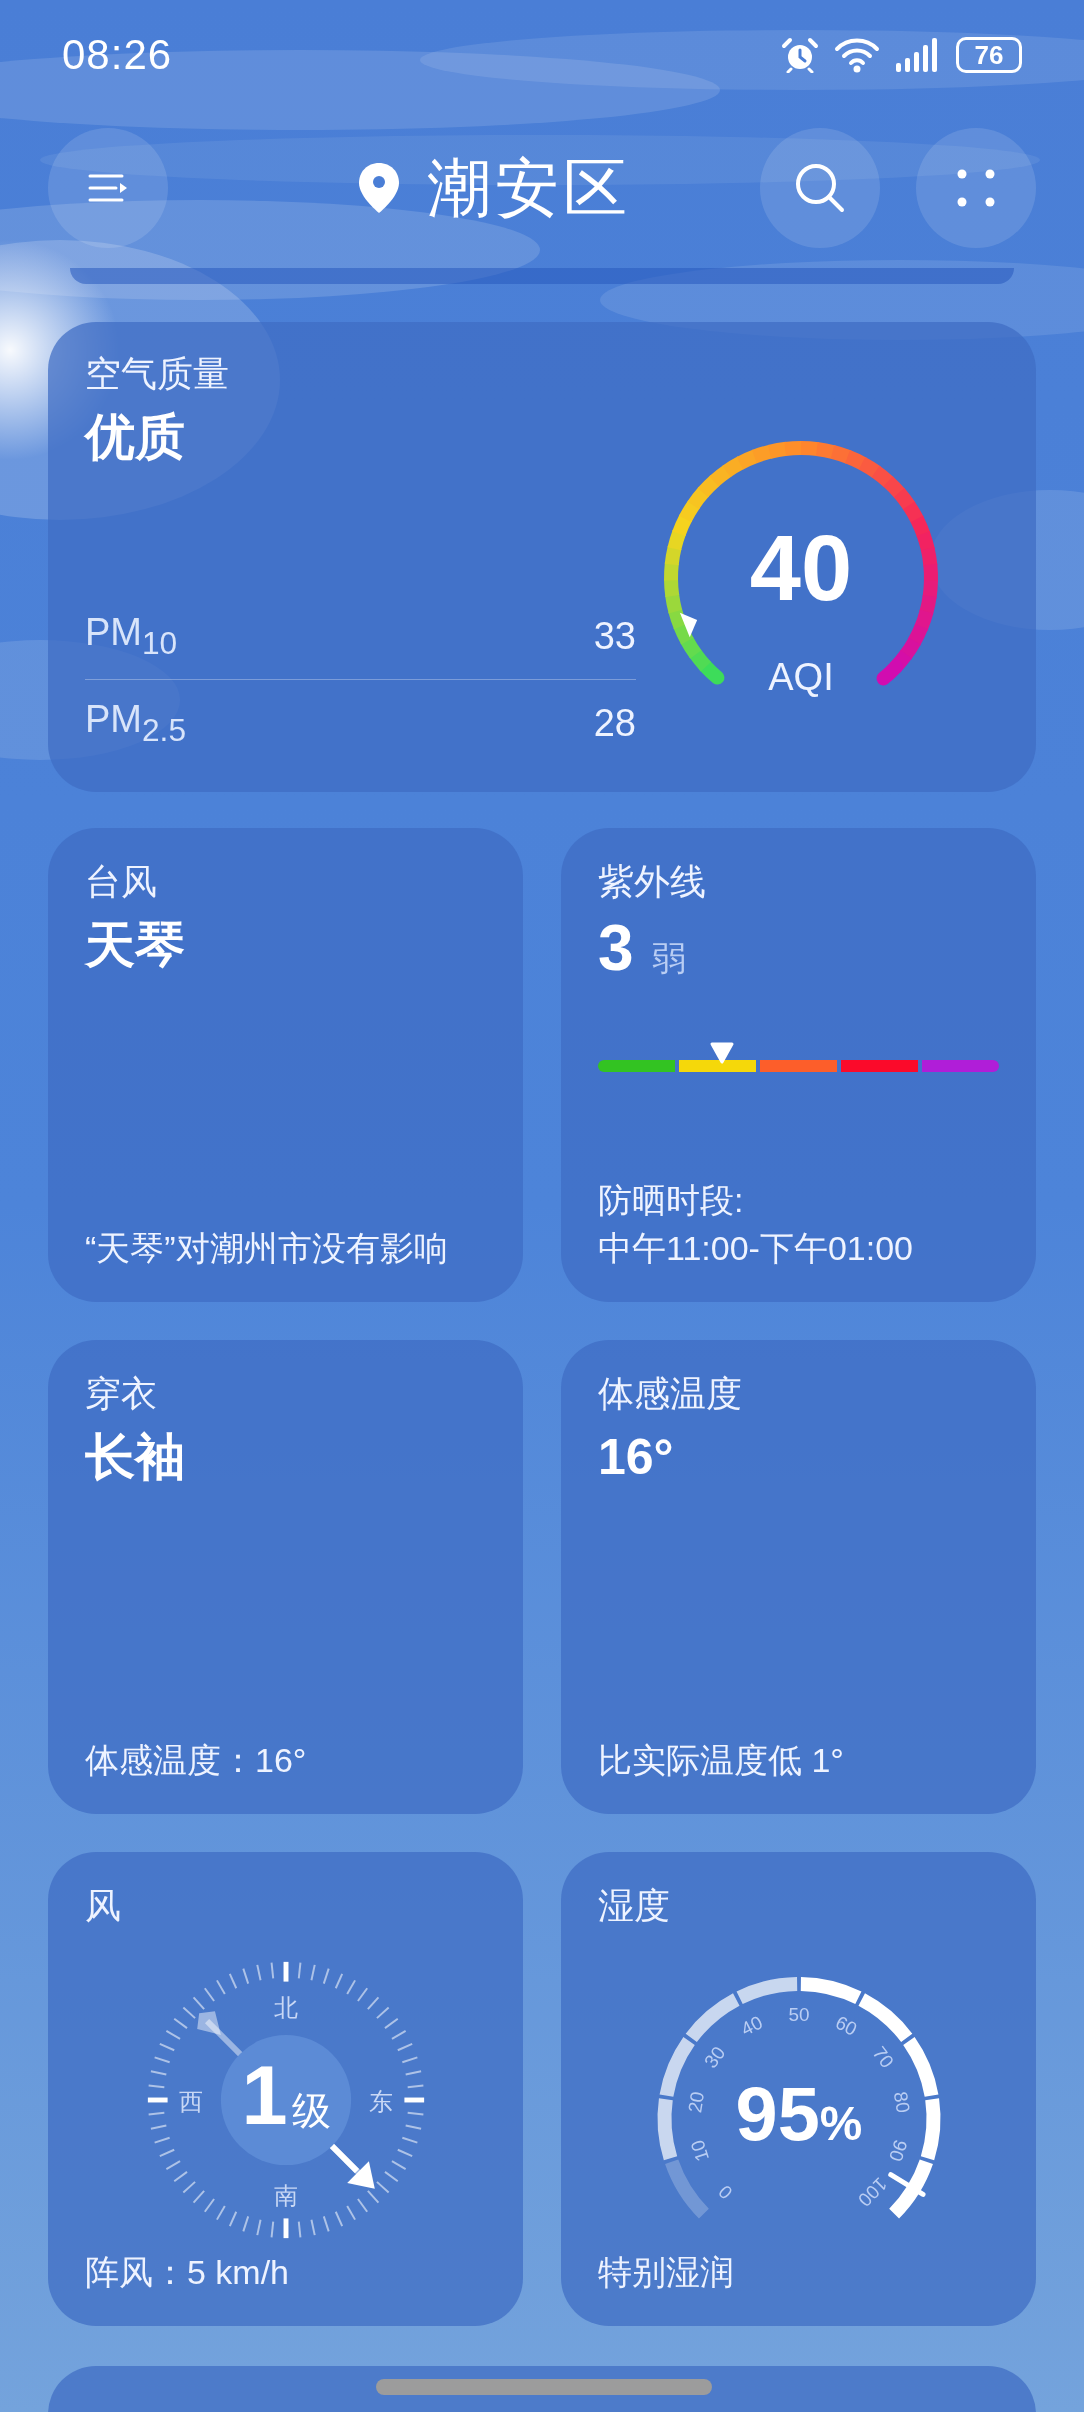 The image size is (1084, 2412). Describe the element at coordinates (906, 2184) in the screenshot. I see `humidity-needle` at that location.